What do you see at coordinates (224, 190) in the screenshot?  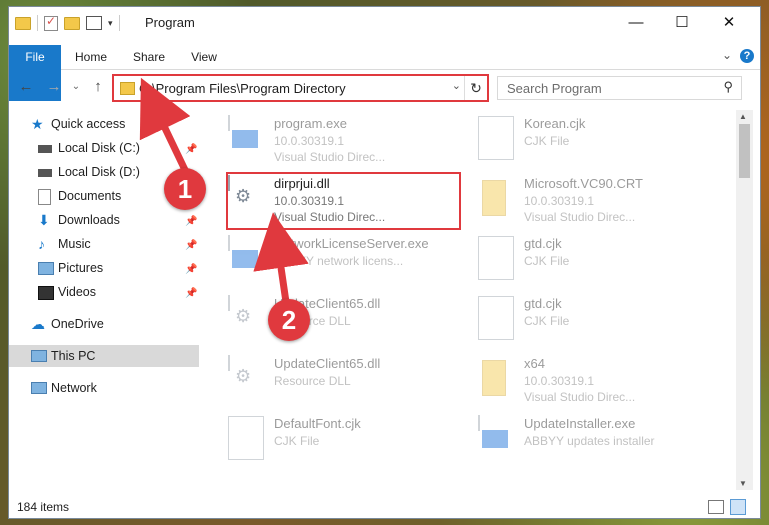 I see `annotation-arrows` at bounding box center [224, 190].